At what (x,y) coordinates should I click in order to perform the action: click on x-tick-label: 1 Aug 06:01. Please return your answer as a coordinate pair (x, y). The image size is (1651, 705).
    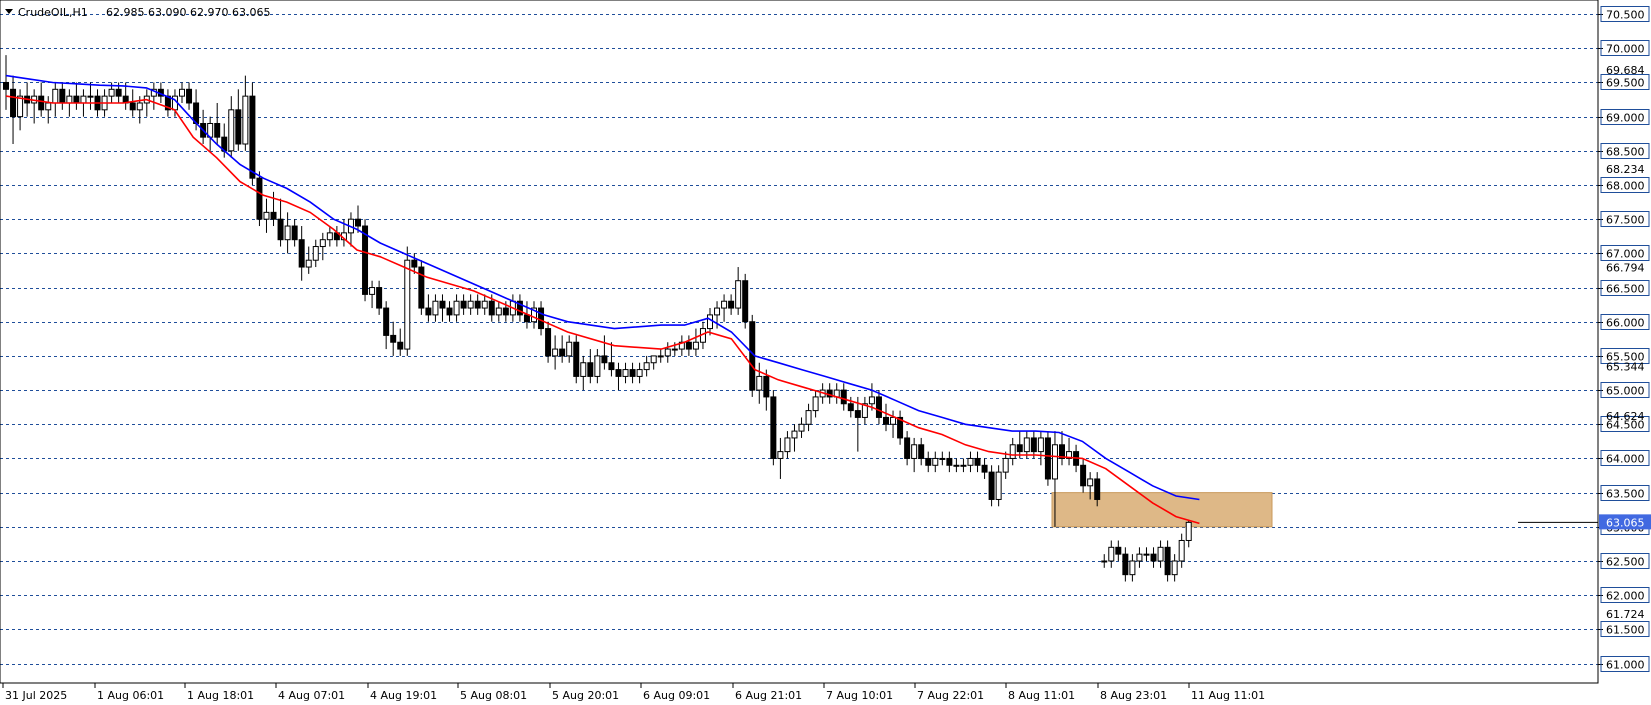
    Looking at the image, I should click on (130, 695).